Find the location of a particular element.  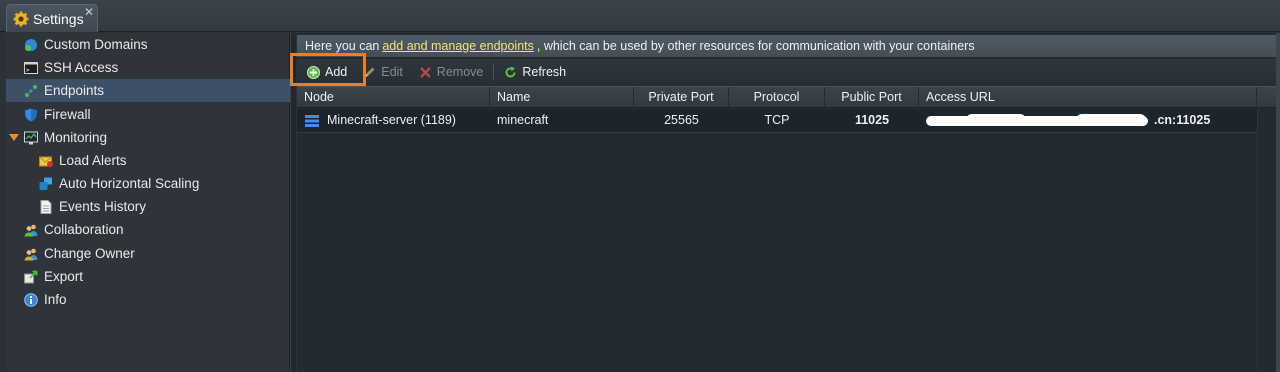

sidebar-item-export: Export is located at coordinates (148, 276).